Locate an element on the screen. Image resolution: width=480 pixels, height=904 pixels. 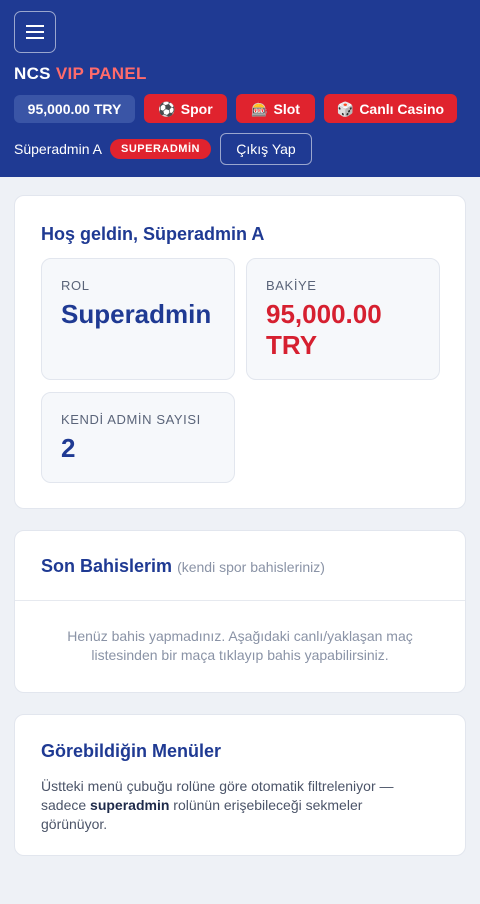
balance-value: 95,000.00 TRY is located at coordinates (324, 330).